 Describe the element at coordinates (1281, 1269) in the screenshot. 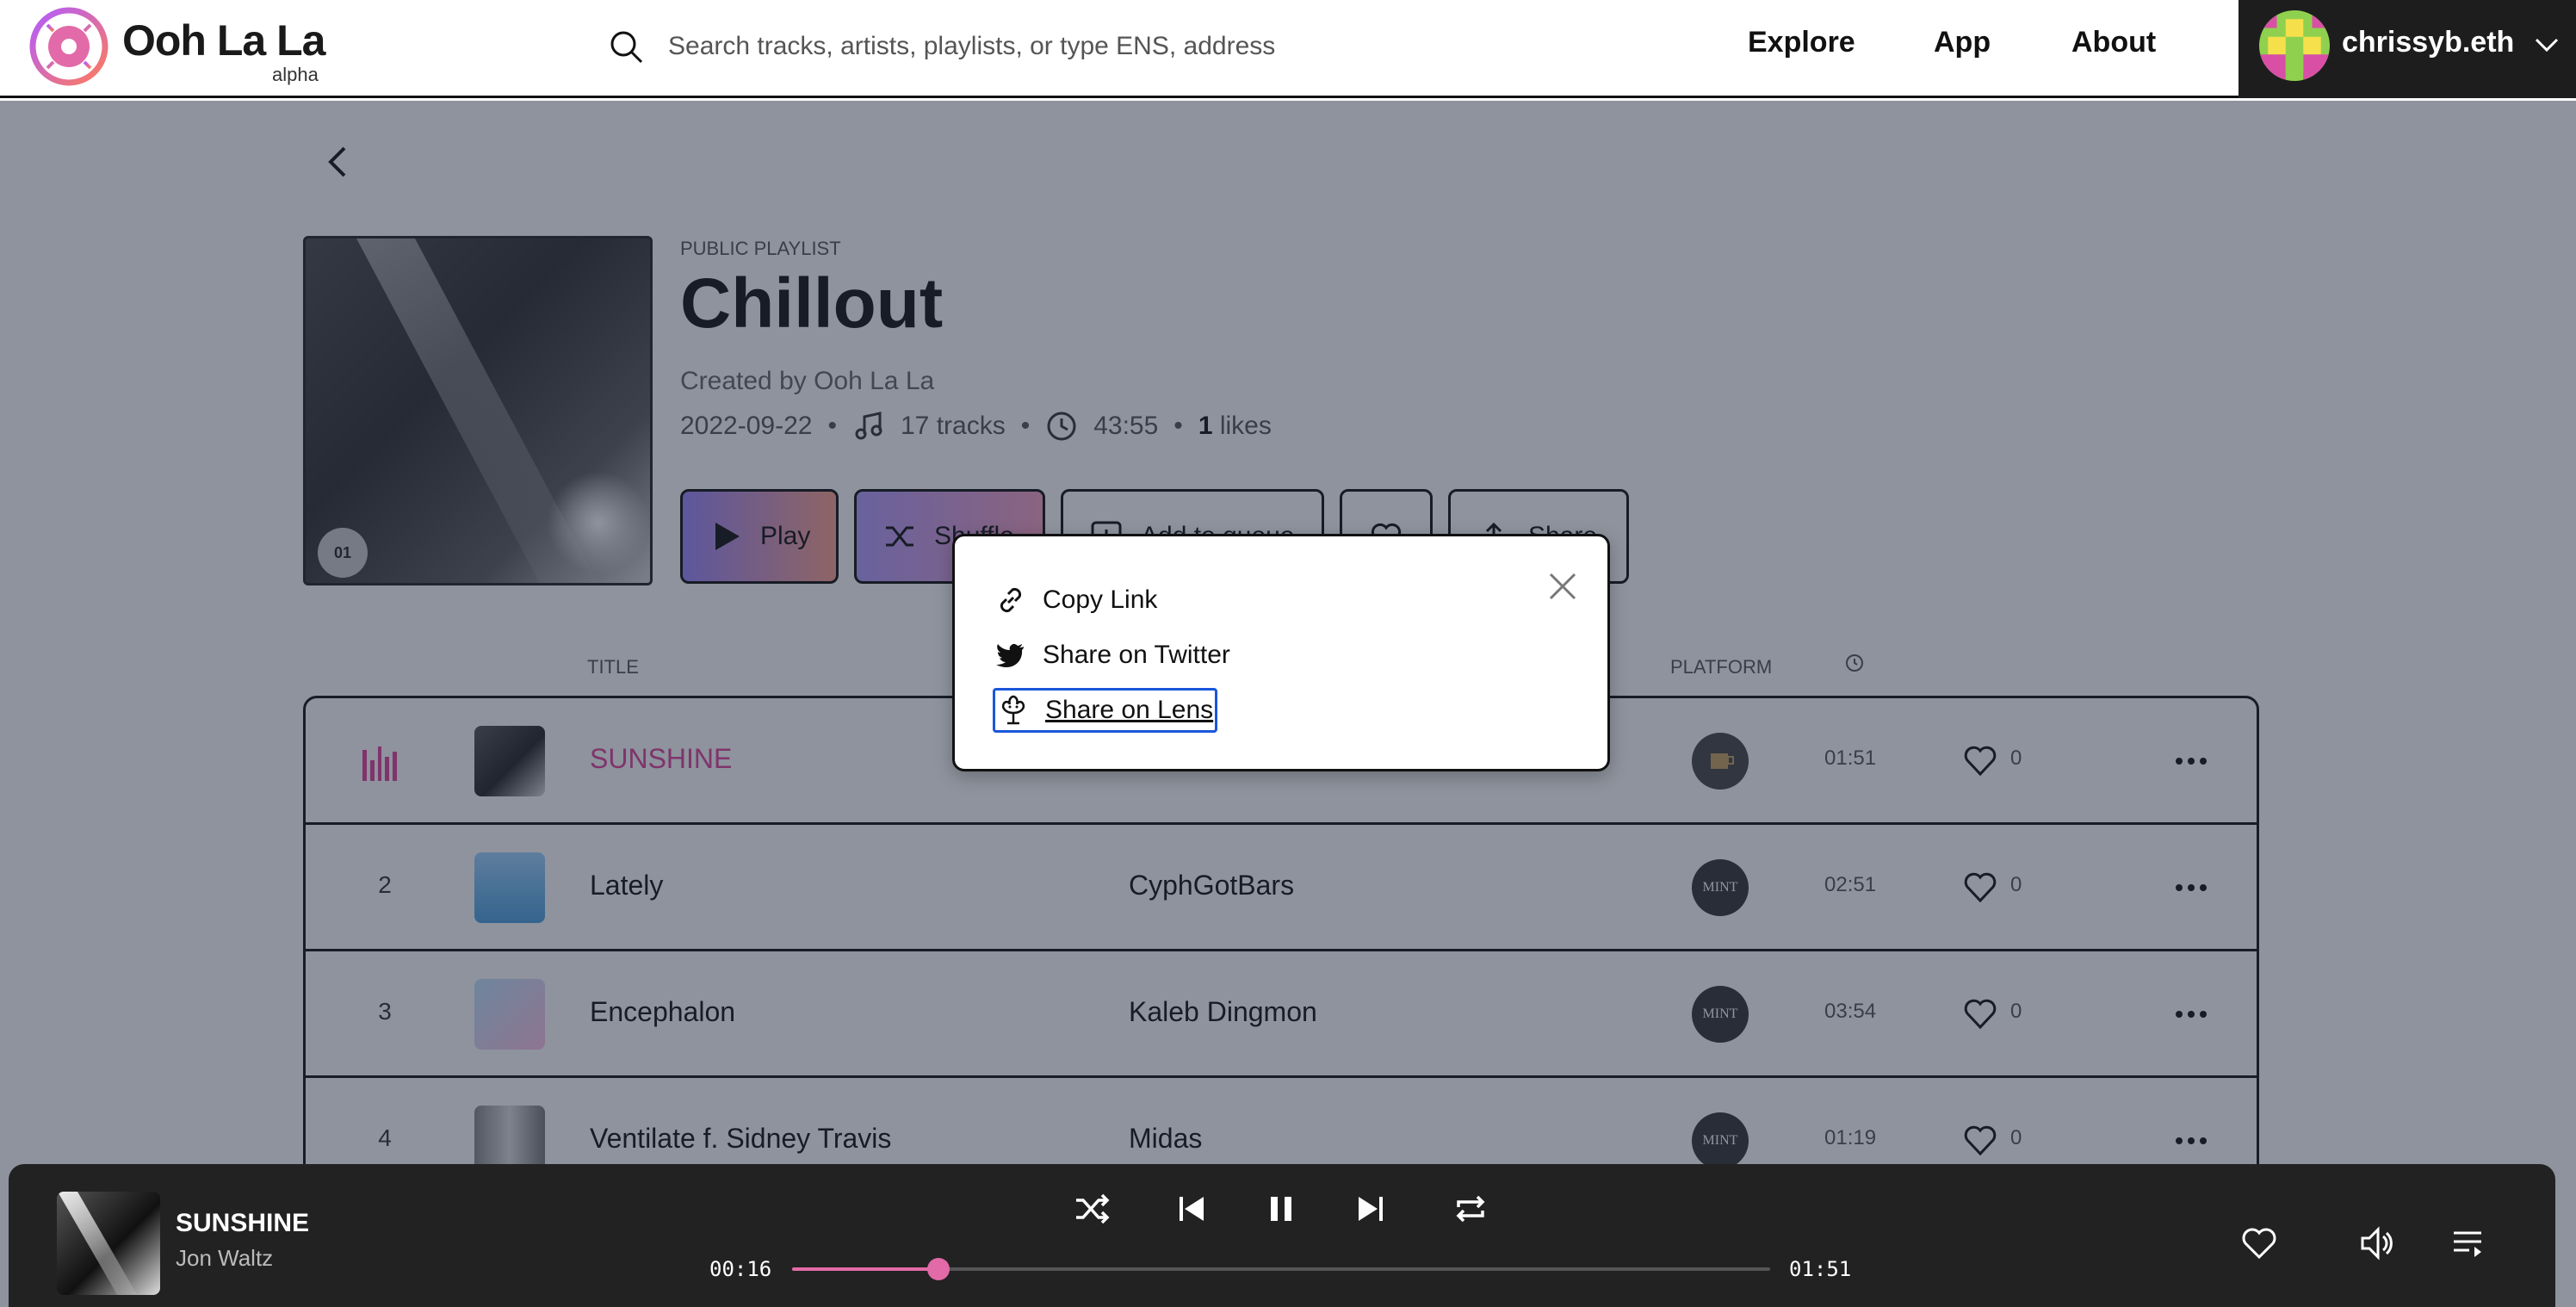

I see `progress-bar` at that location.